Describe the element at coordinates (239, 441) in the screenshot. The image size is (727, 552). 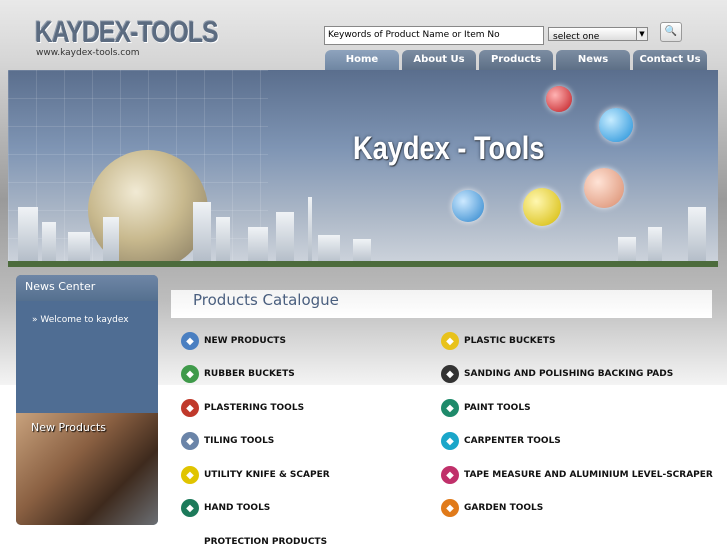
I see `category-label: TILING TOOLS` at that location.